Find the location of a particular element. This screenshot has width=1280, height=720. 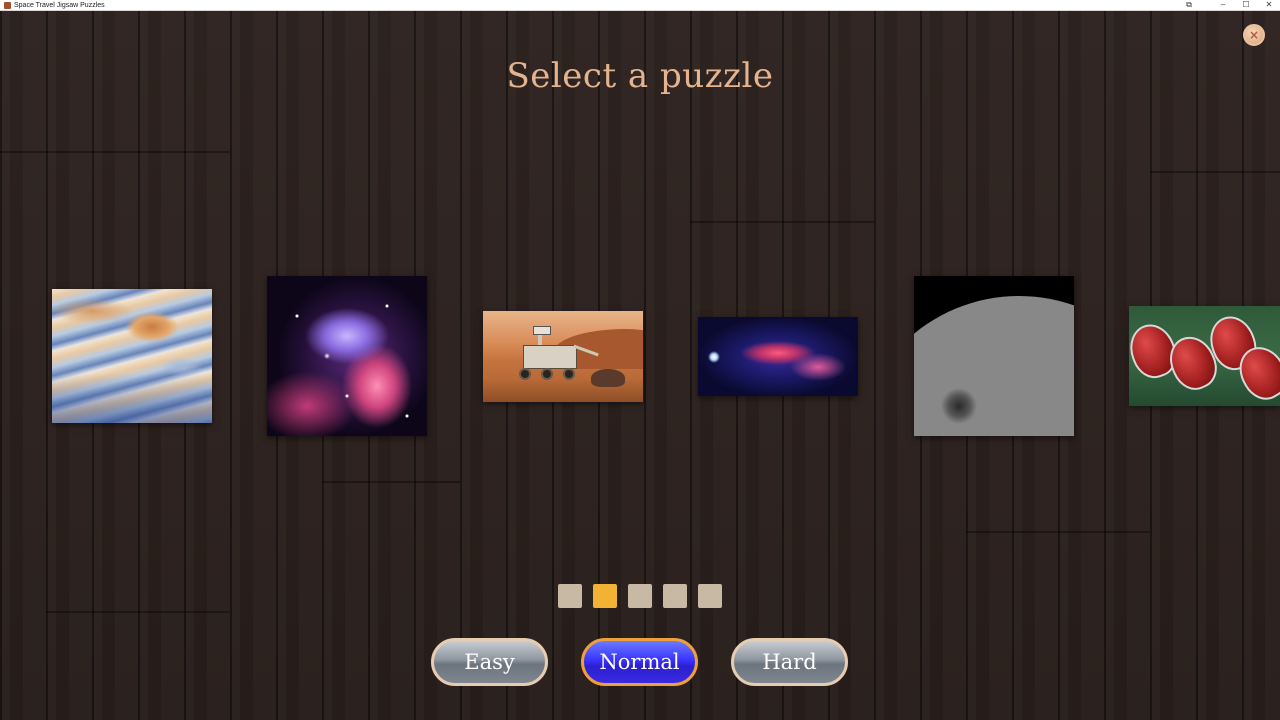

window-title-bar: Space Travel Jigsaw Puzzles ⧉ – ☐ ✕ is located at coordinates (640, 5).